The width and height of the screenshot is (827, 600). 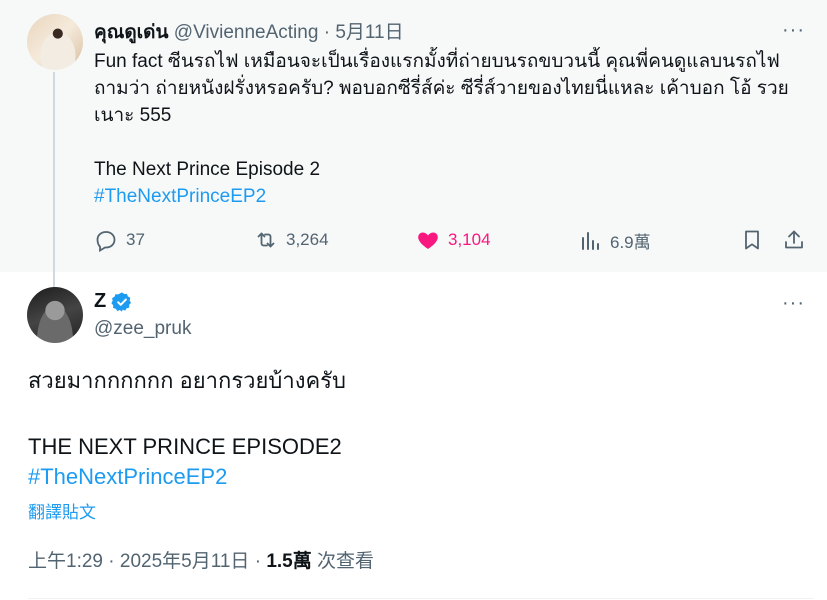 I want to click on views-label: 次查看, so click(x=346, y=561).